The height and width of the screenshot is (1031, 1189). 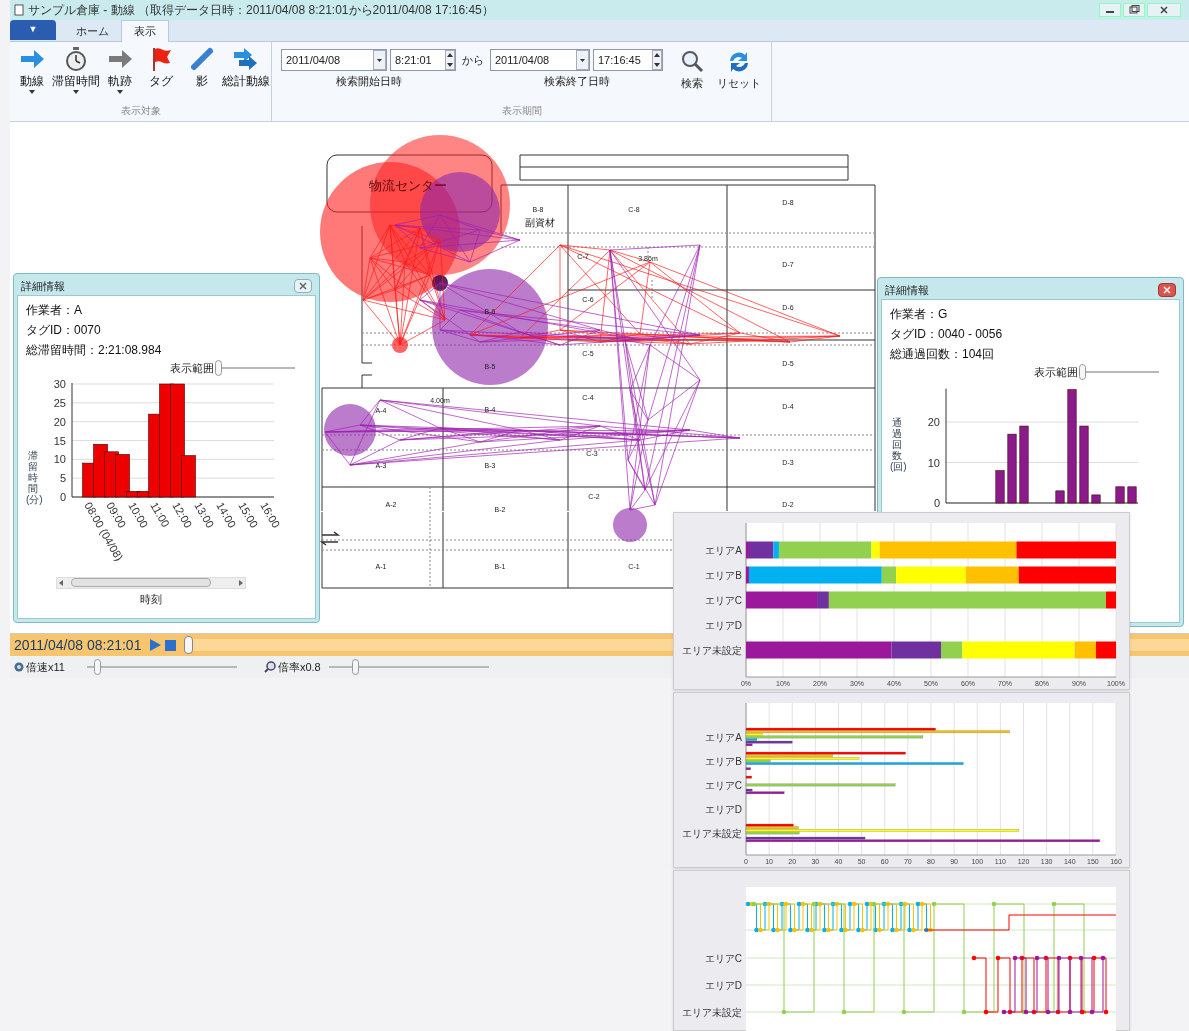 I want to click on axis-title: 滞留時間(分), so click(x=33, y=477).